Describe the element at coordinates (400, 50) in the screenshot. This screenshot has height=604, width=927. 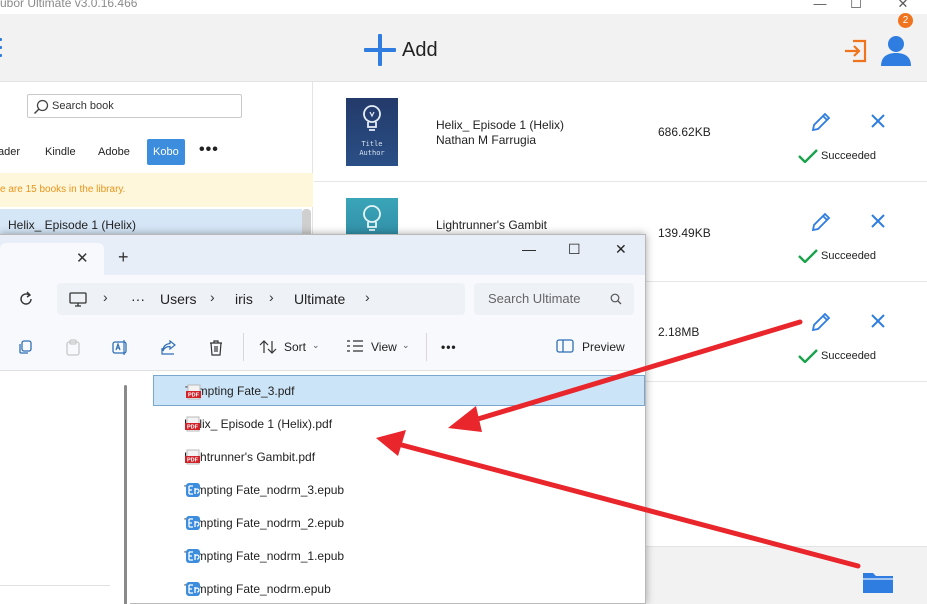
I see `add-books-button: Add` at that location.